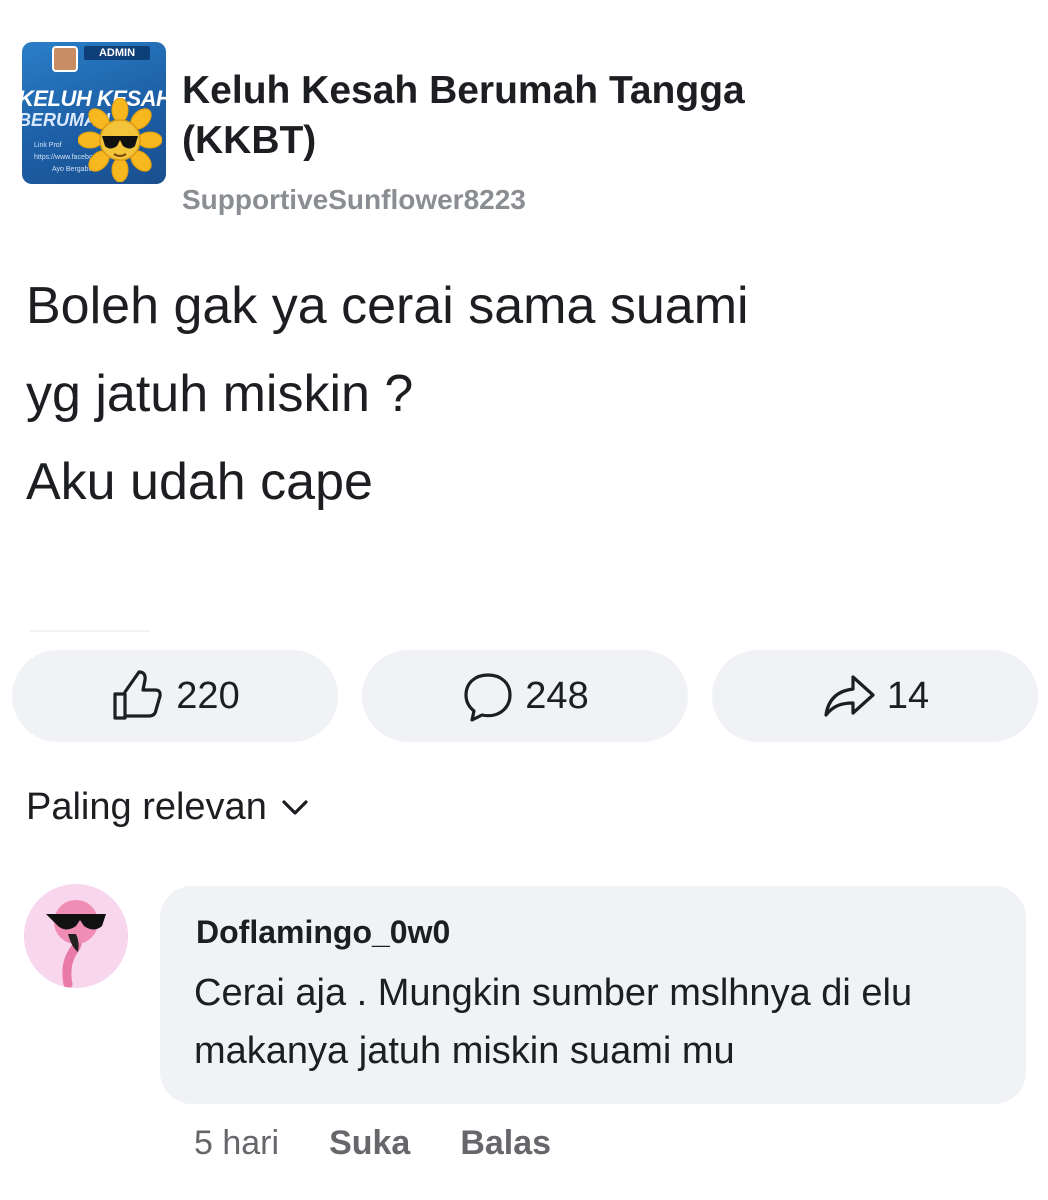  I want to click on like-button: 220, so click(175, 696).